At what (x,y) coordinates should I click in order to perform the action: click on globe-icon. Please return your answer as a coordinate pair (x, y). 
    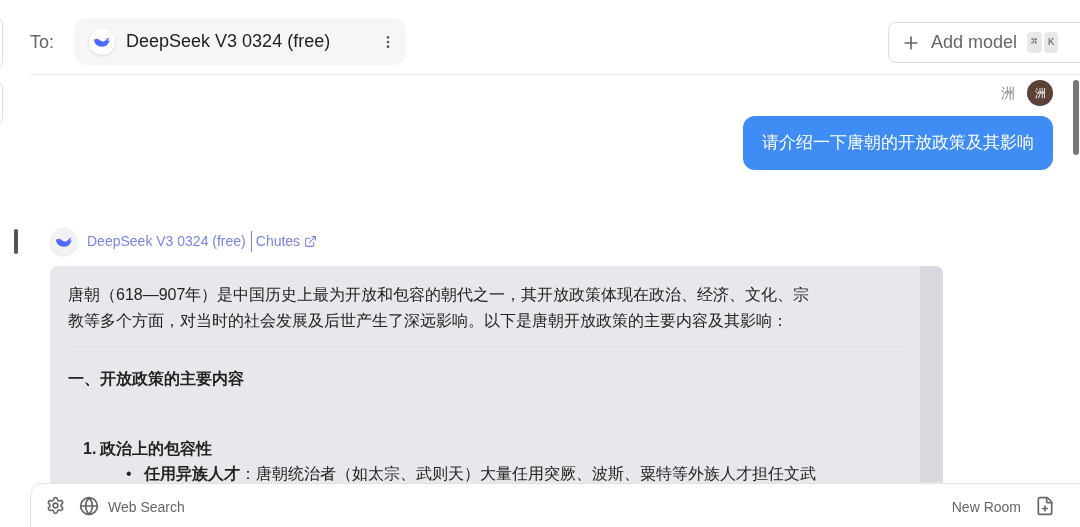
    Looking at the image, I should click on (89, 506).